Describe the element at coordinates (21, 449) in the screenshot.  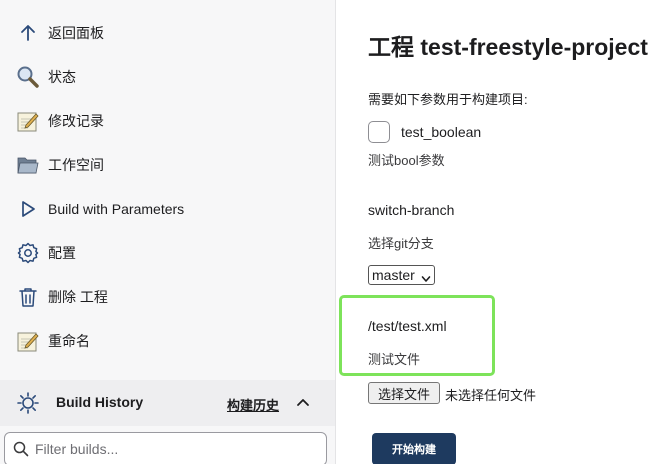
I see `search-icon` at that location.